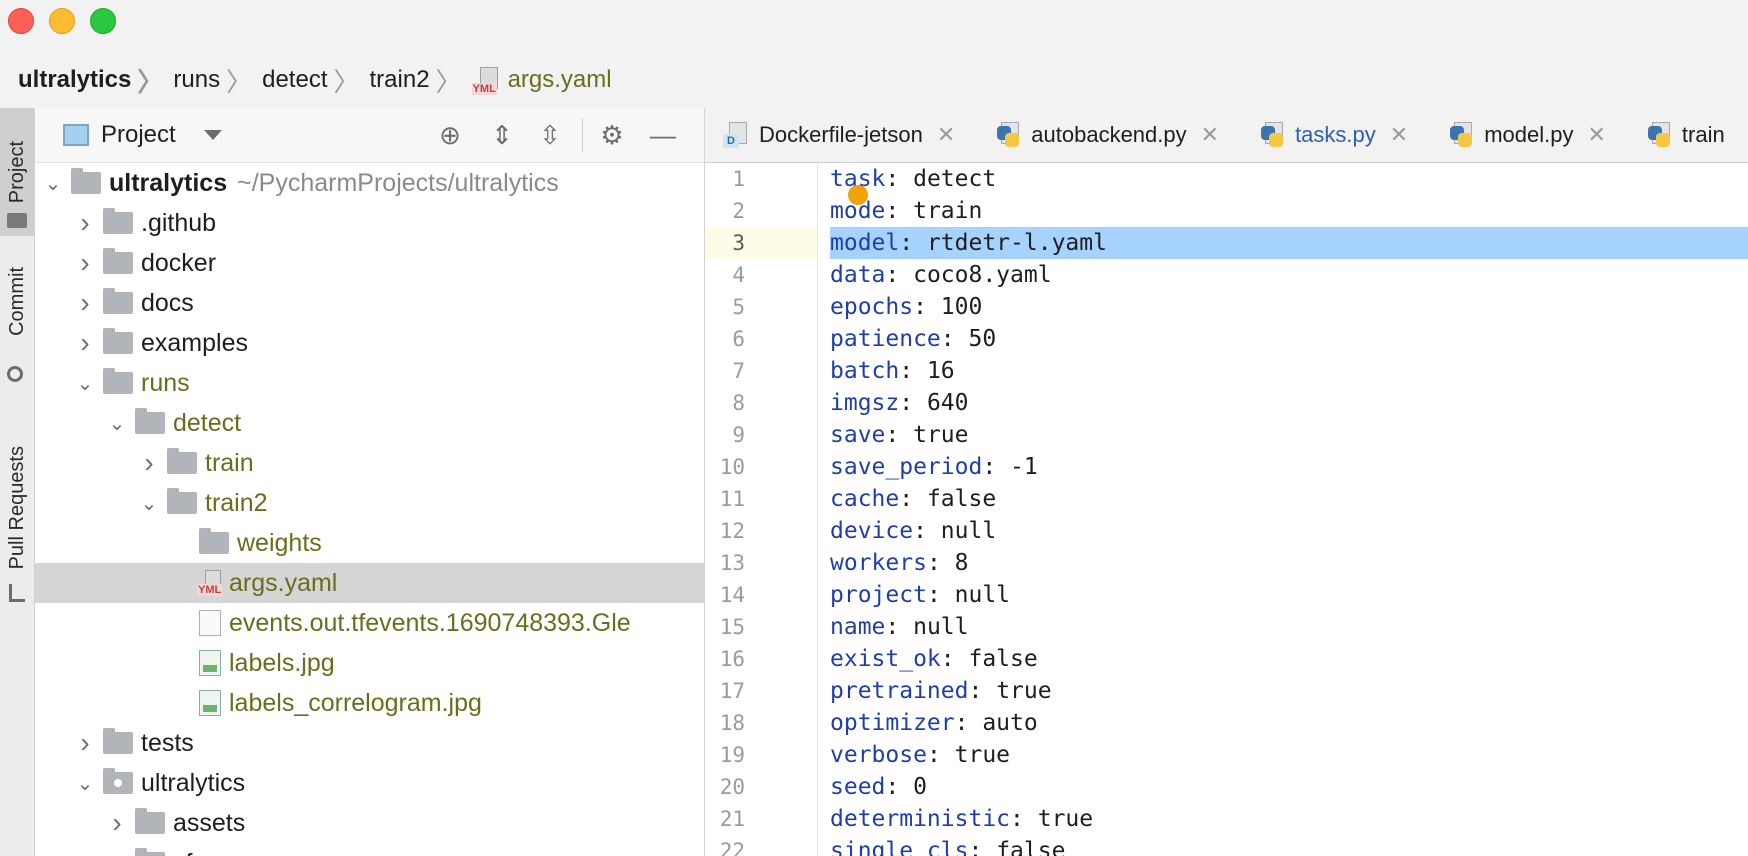  What do you see at coordinates (732, 659) in the screenshot?
I see `line-number: 16` at bounding box center [732, 659].